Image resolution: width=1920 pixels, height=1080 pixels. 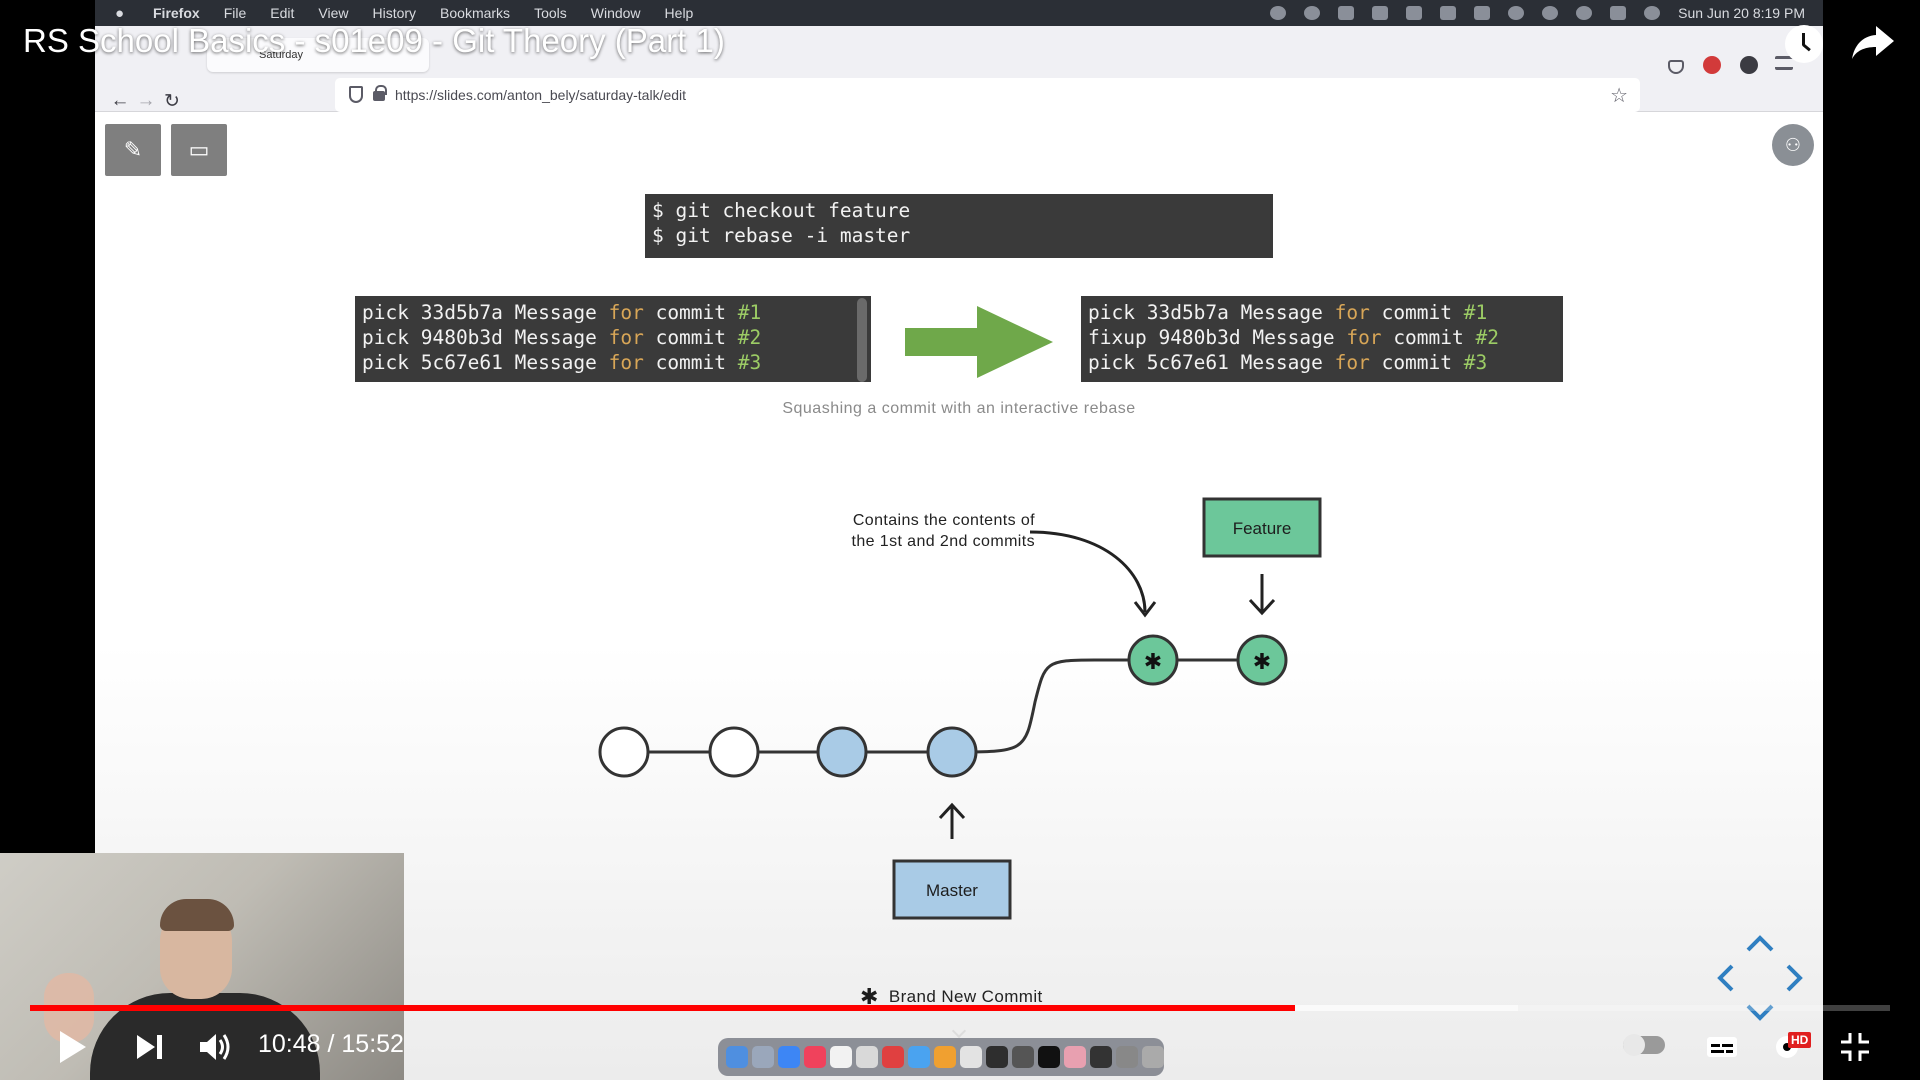 I want to click on played-fill, so click(x=662, y=1008).